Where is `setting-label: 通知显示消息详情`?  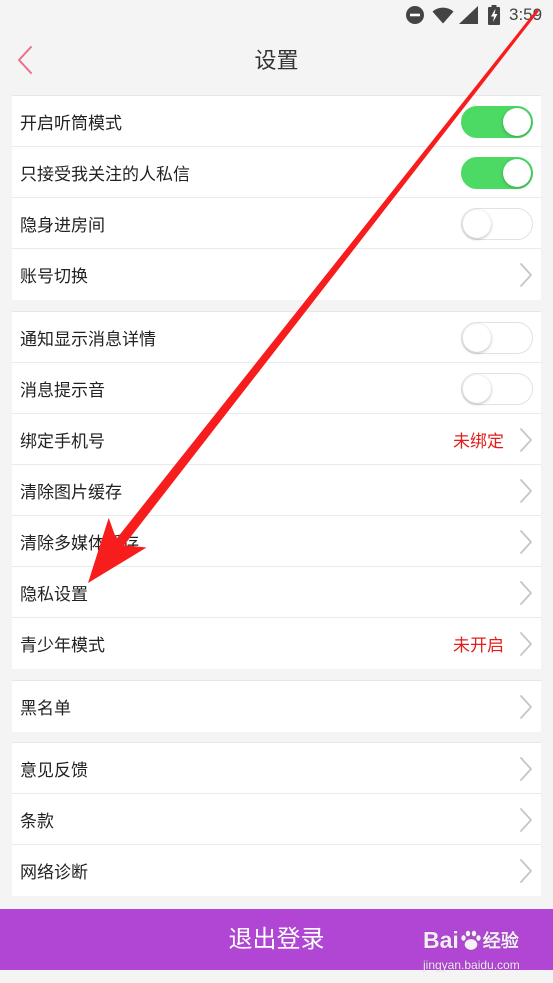 setting-label: 通知显示消息详情 is located at coordinates (88, 339).